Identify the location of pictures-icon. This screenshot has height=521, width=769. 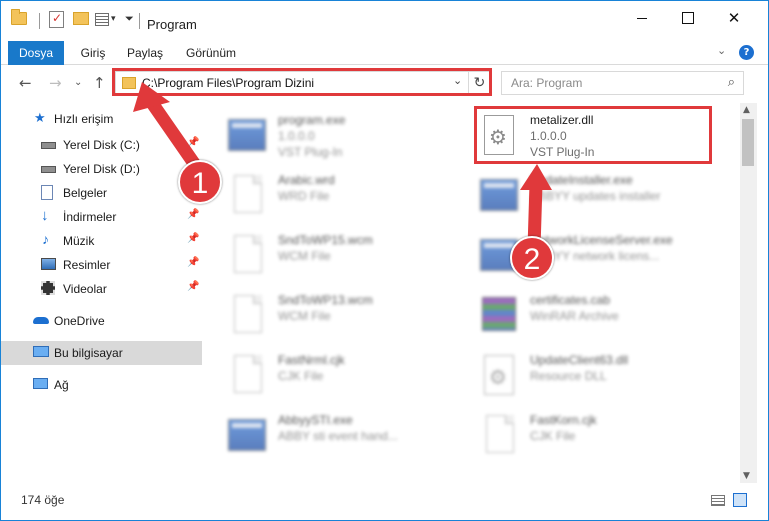
(48, 264).